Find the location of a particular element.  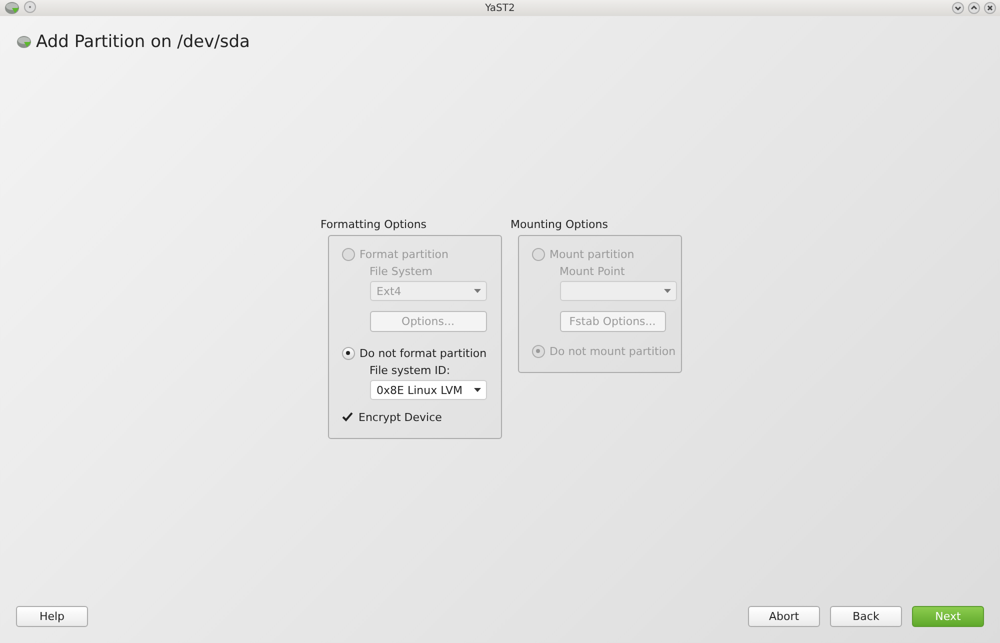

checkbox is located at coordinates (348, 417).